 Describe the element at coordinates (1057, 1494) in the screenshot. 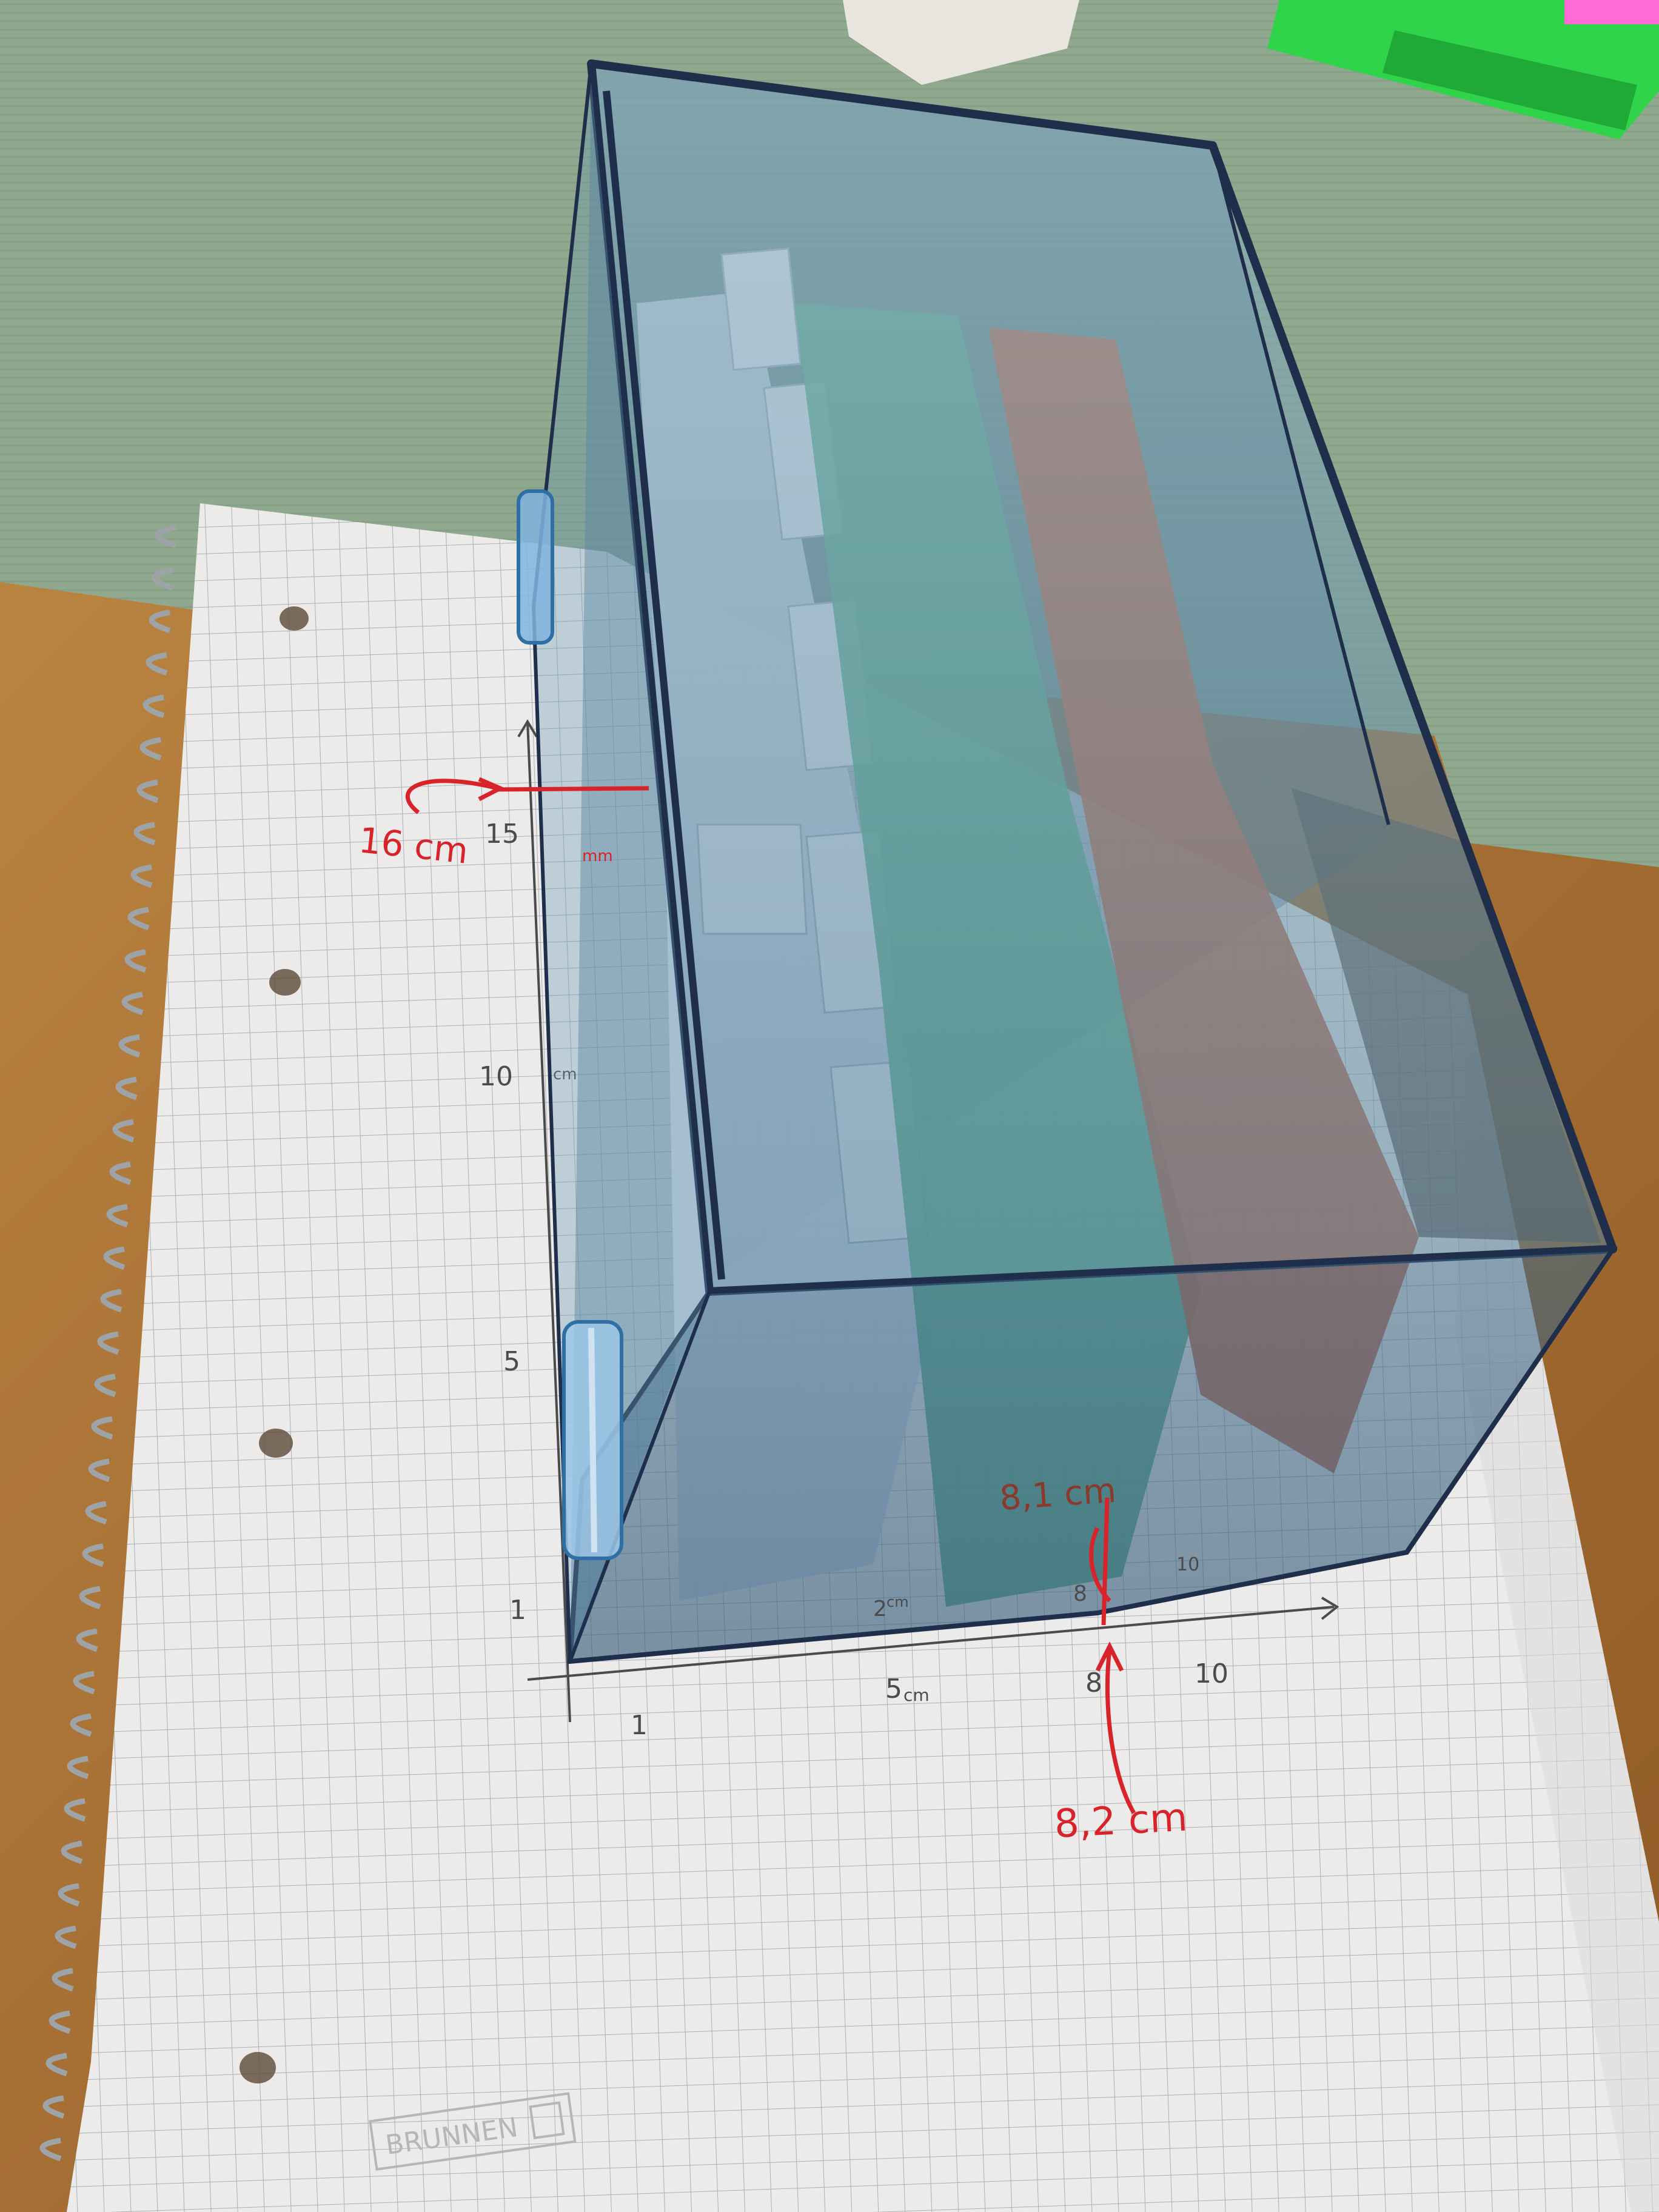

I see `label-8-1cm: 8,1 cm` at that location.